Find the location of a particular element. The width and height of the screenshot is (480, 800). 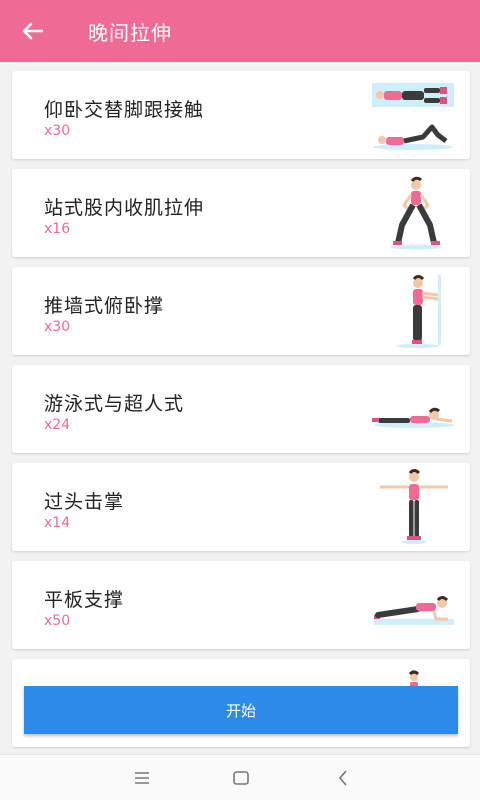

standing-adductor-stretch-figure is located at coordinates (416, 213).